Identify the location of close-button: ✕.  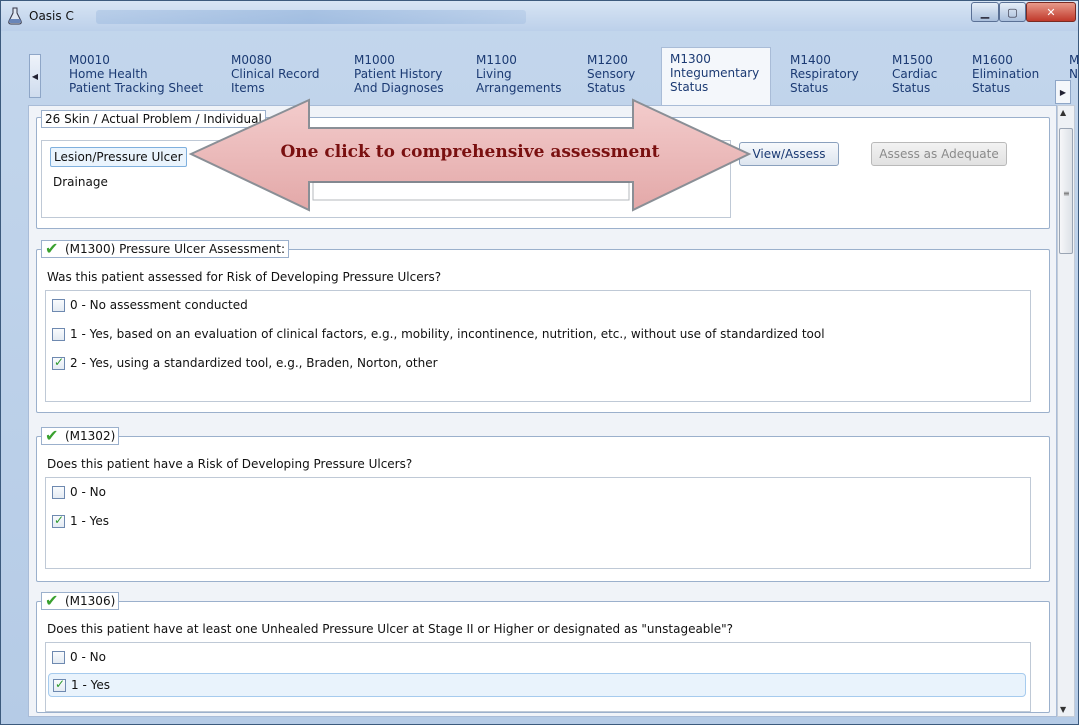
(1051, 12).